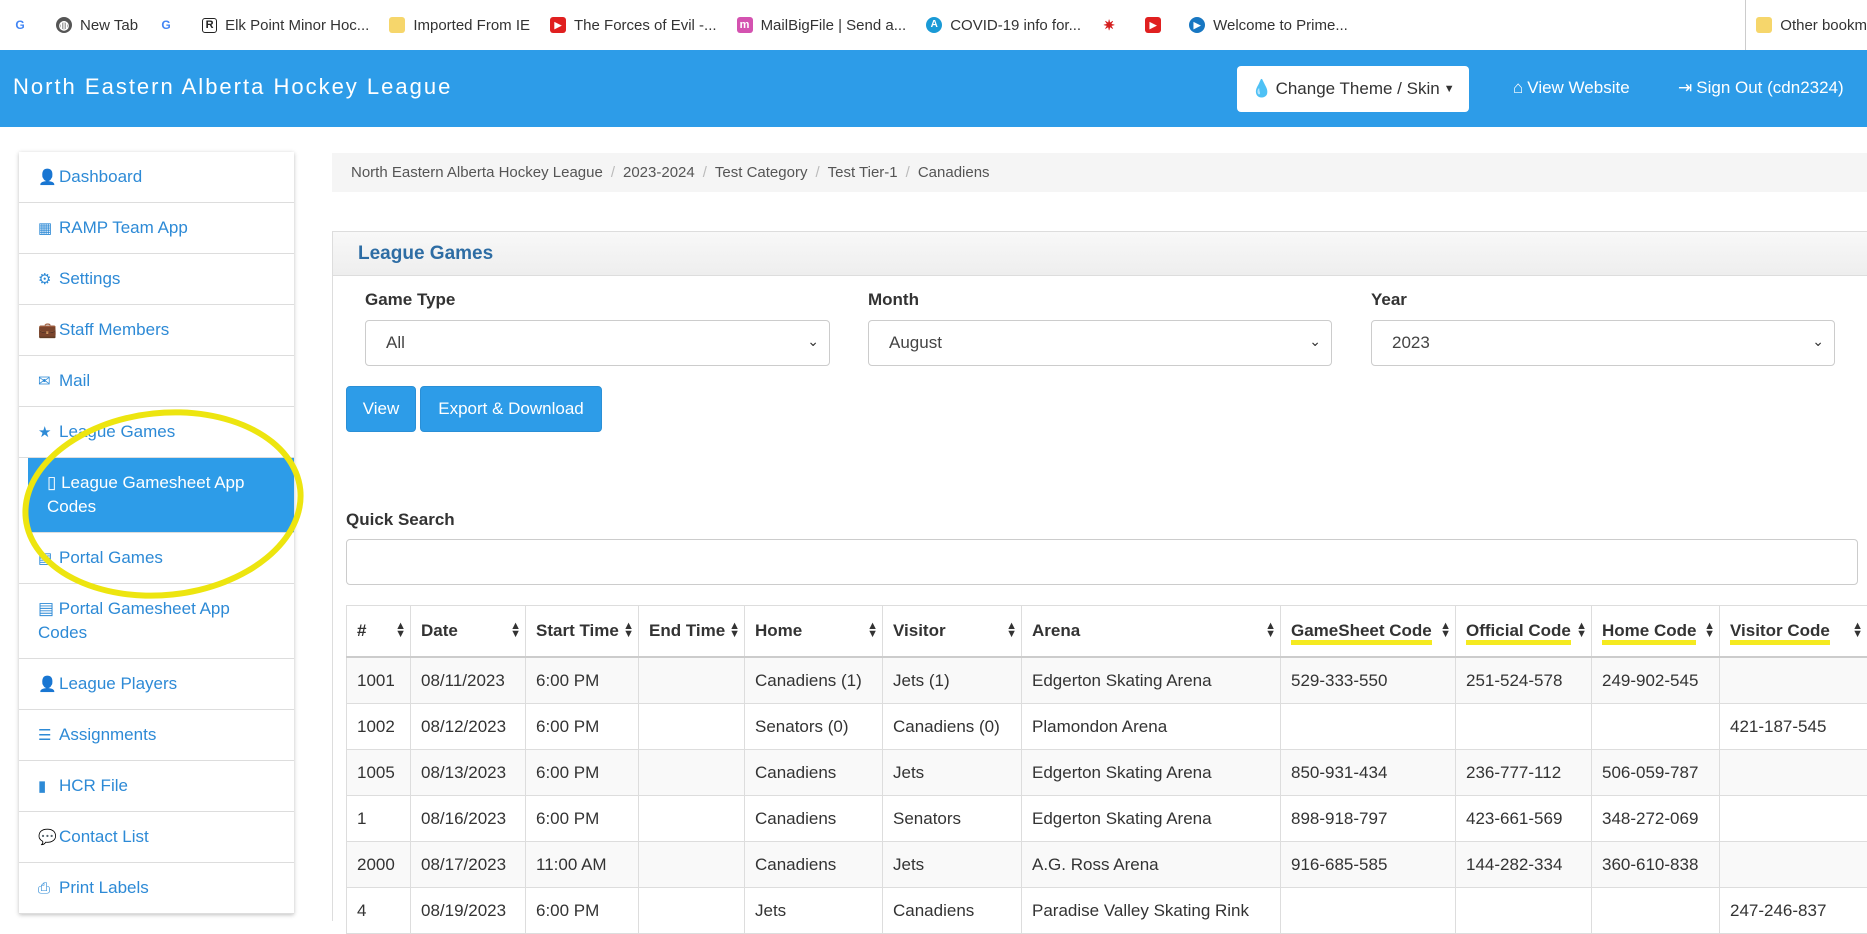  Describe the element at coordinates (459, 25) in the screenshot. I see `bookmark-4: Imported From IE` at that location.